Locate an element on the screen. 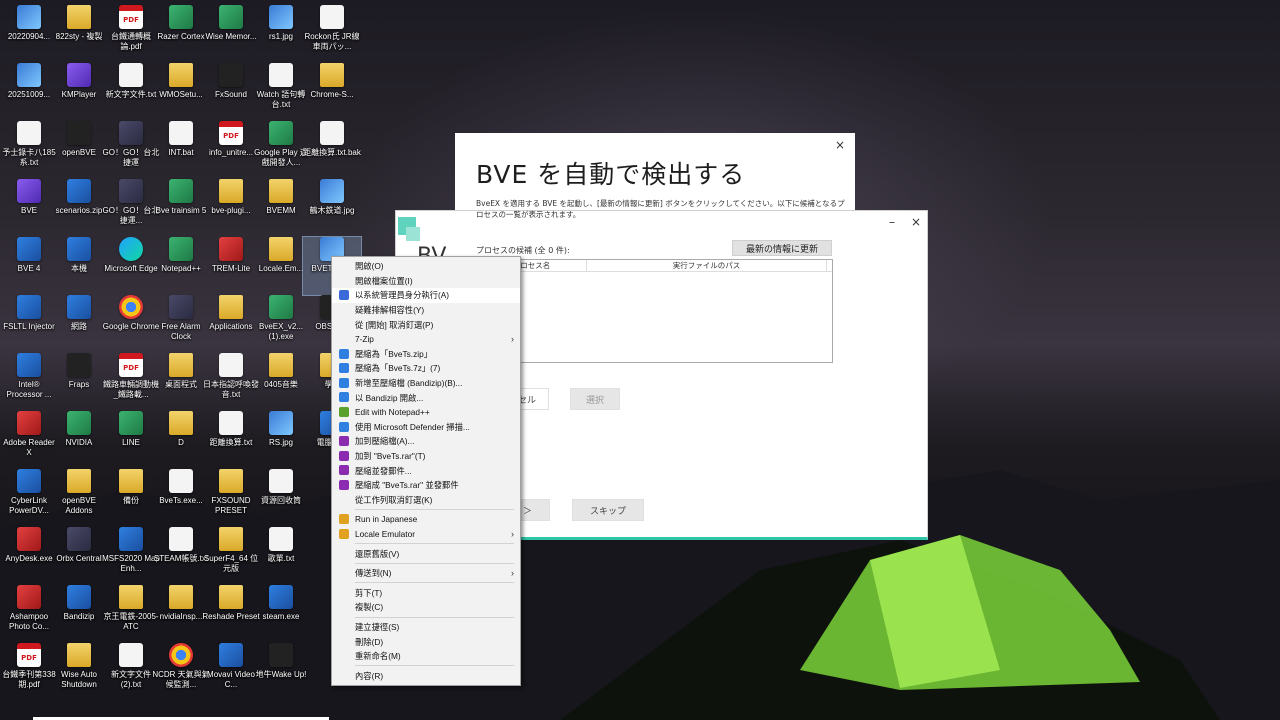 This screenshot has height=720, width=1280. desktop-icon: 距離換算.txt.bak is located at coordinates (332, 150).